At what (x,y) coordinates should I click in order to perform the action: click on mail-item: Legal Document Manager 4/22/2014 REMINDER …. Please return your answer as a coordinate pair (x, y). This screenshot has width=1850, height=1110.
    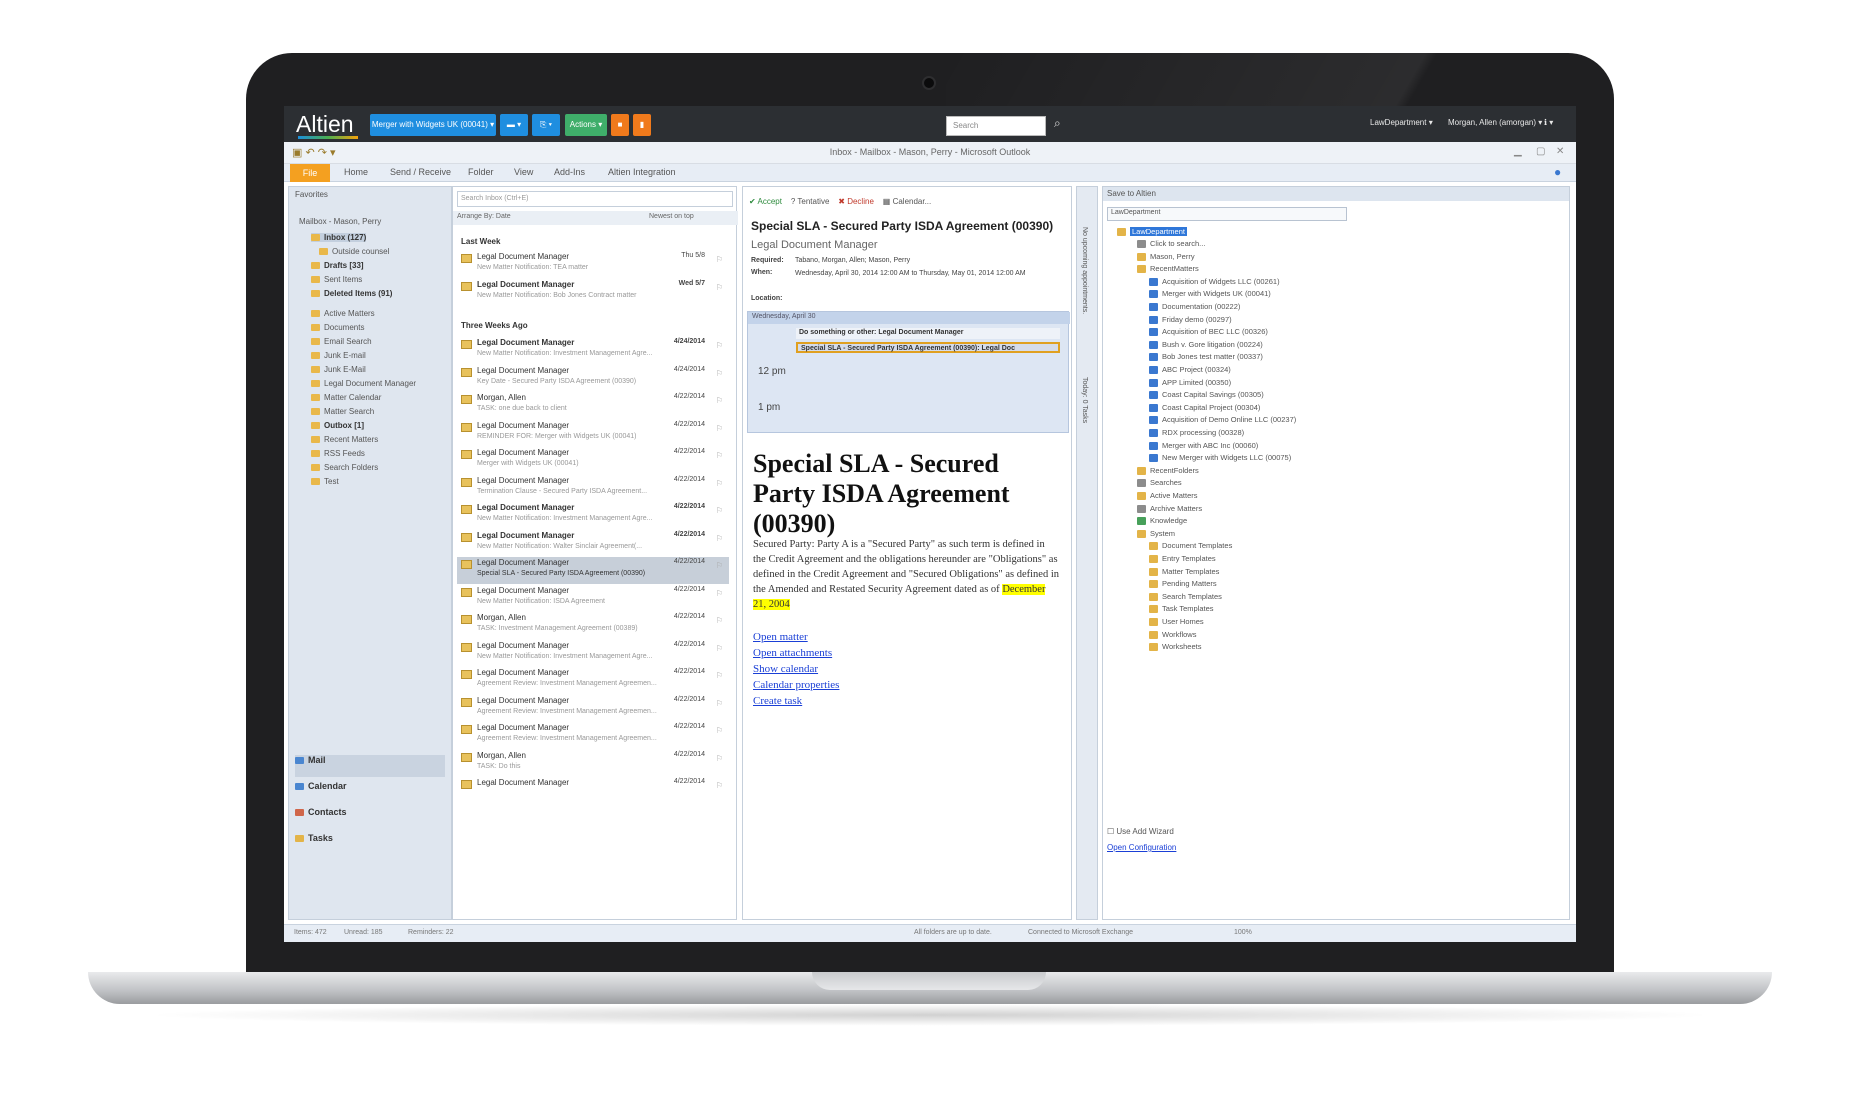
    Looking at the image, I should click on (593, 433).